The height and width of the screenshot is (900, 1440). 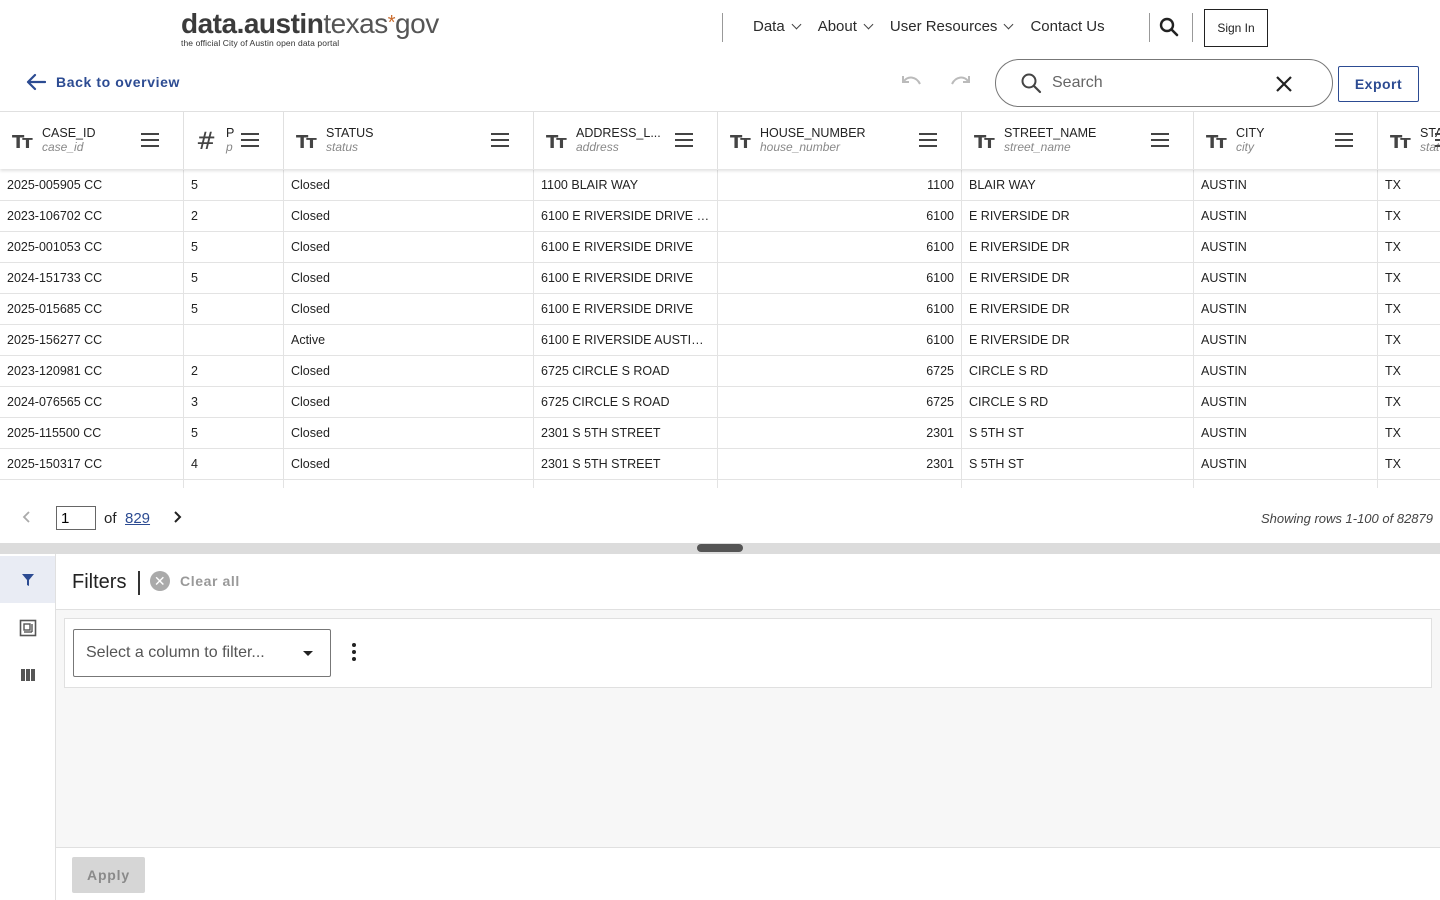 I want to click on table-cell: 2025-001053 CC, so click(x=92, y=247).